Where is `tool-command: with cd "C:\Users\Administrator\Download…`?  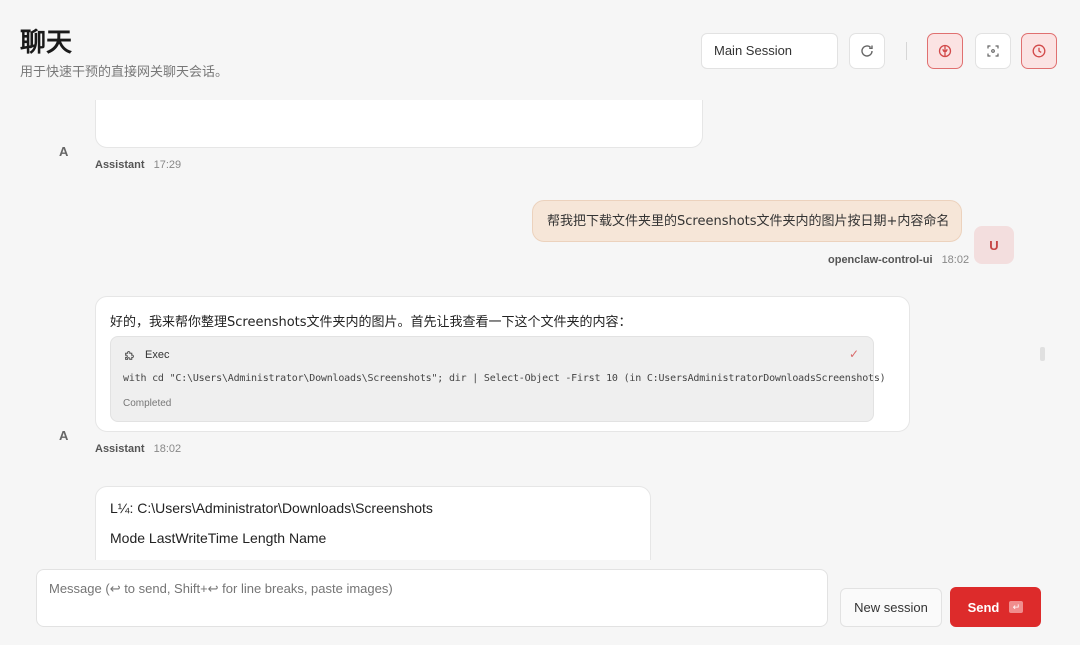
tool-command: with cd "C:\Users\Administrator\Download… is located at coordinates (504, 378).